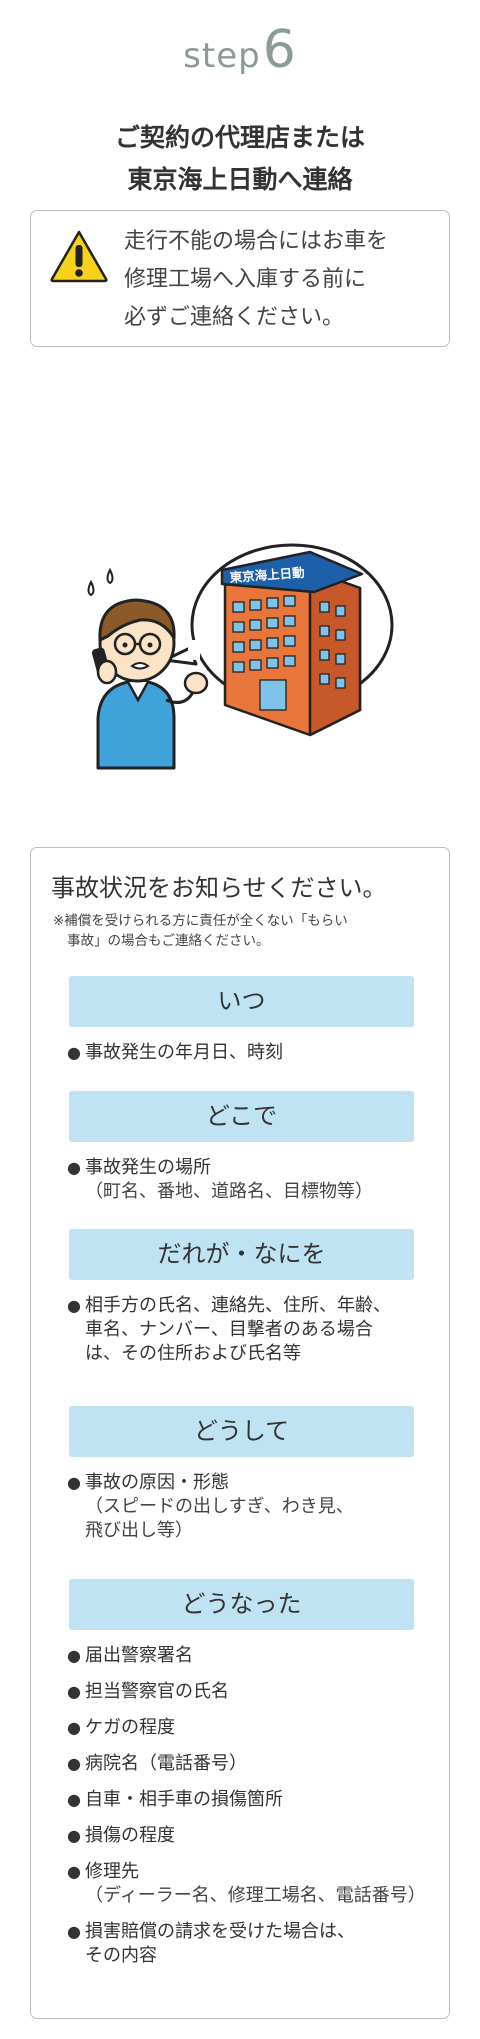 The height and width of the screenshot is (2039, 480). I want to click on list-item: ● 修理先 （ディーラー名、修理工場名、電話番号）, so click(246, 1883).